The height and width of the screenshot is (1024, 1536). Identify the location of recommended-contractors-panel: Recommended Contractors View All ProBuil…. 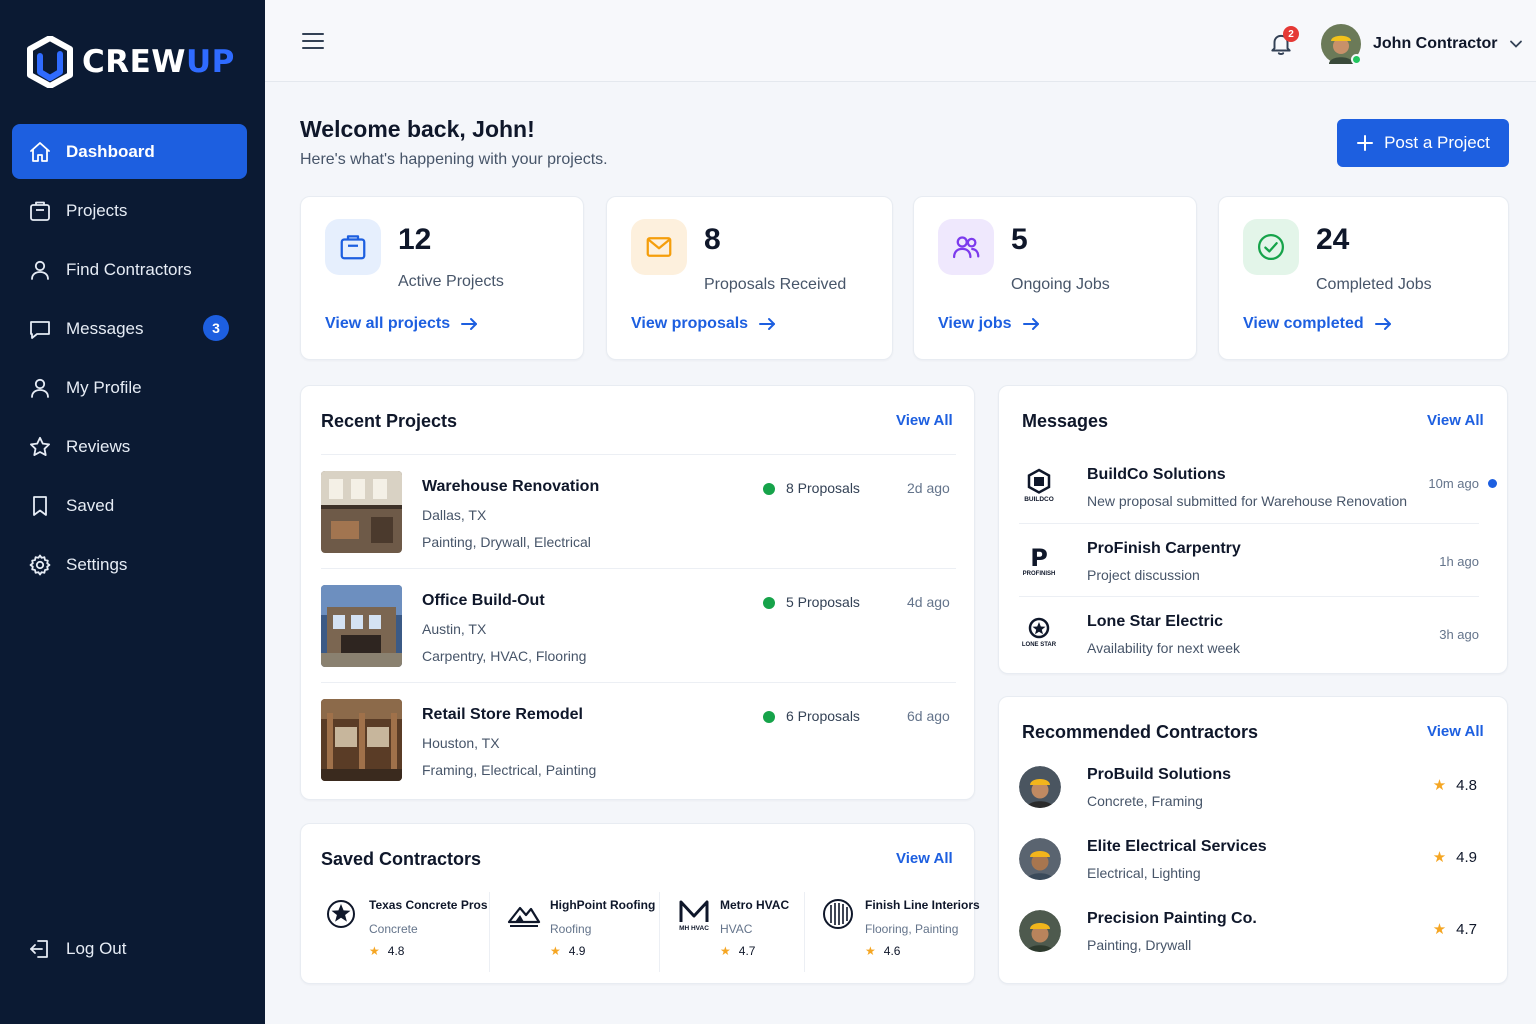
(1253, 840).